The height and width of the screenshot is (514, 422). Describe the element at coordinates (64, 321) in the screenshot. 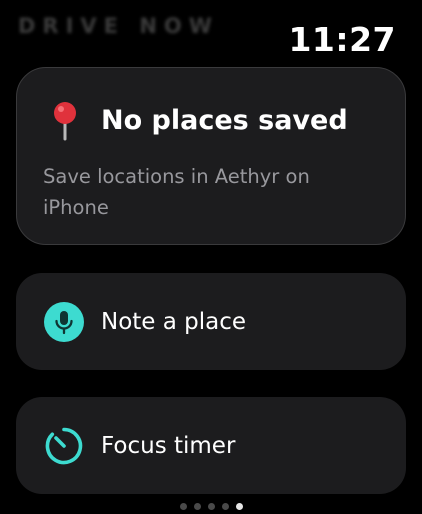

I see `microphone-icon` at that location.